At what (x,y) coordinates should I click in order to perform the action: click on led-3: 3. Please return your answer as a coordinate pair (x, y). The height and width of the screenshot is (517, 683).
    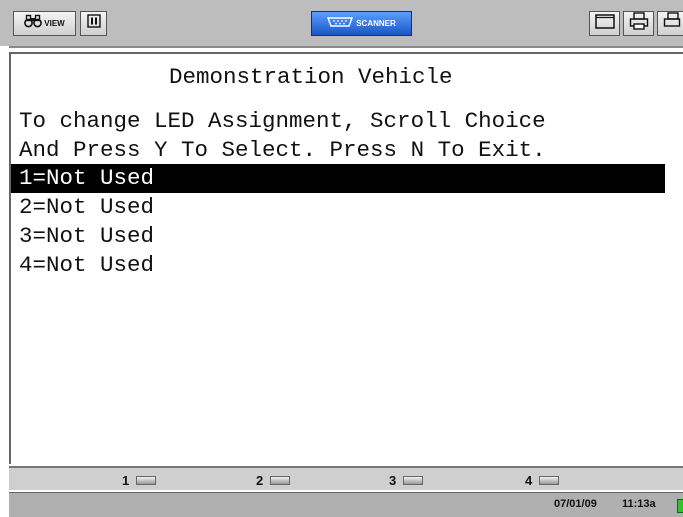
    Looking at the image, I should click on (406, 480).